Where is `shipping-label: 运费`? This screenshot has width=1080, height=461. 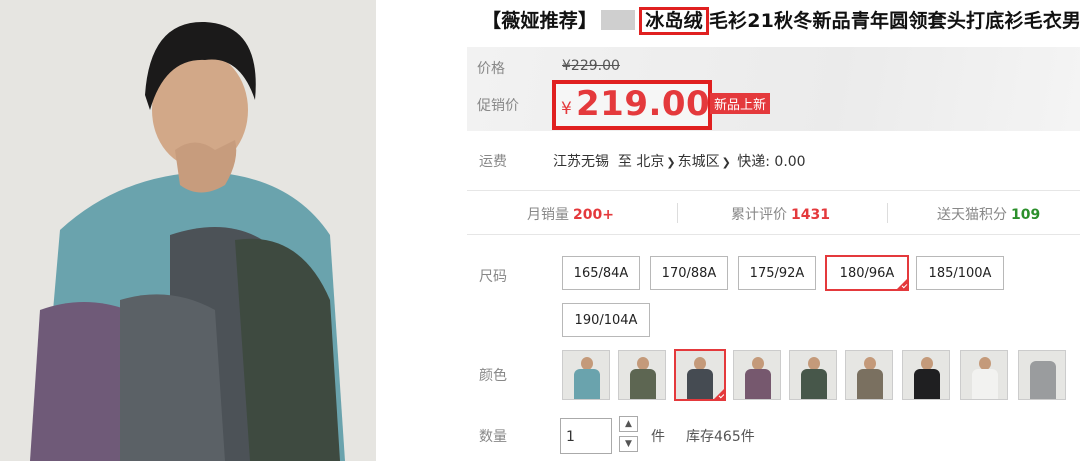 shipping-label: 运费 is located at coordinates (493, 162).